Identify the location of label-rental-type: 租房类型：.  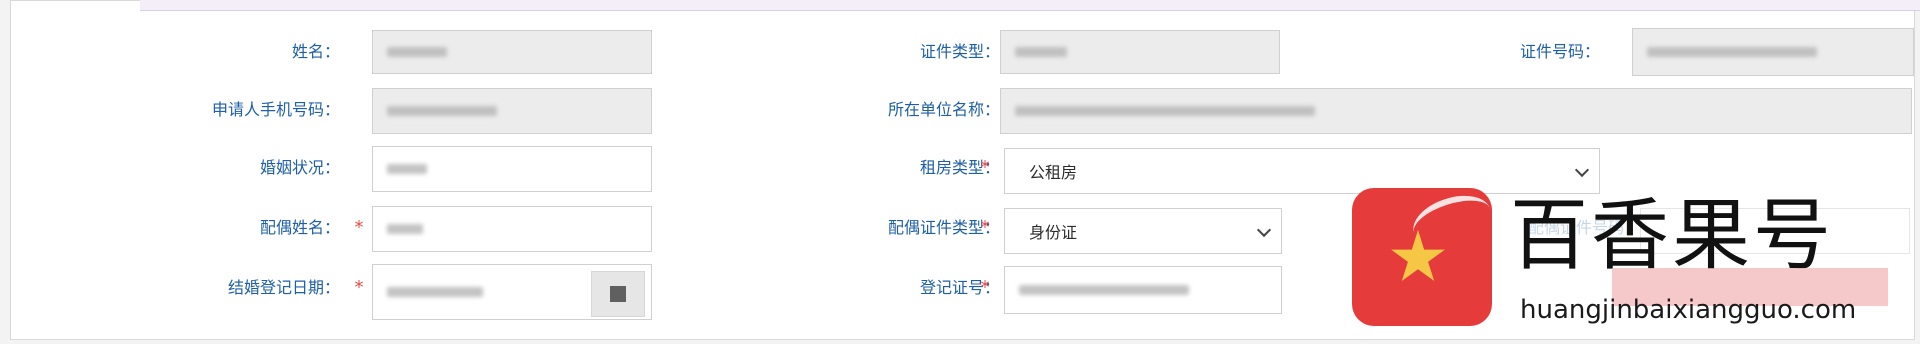
(959, 167).